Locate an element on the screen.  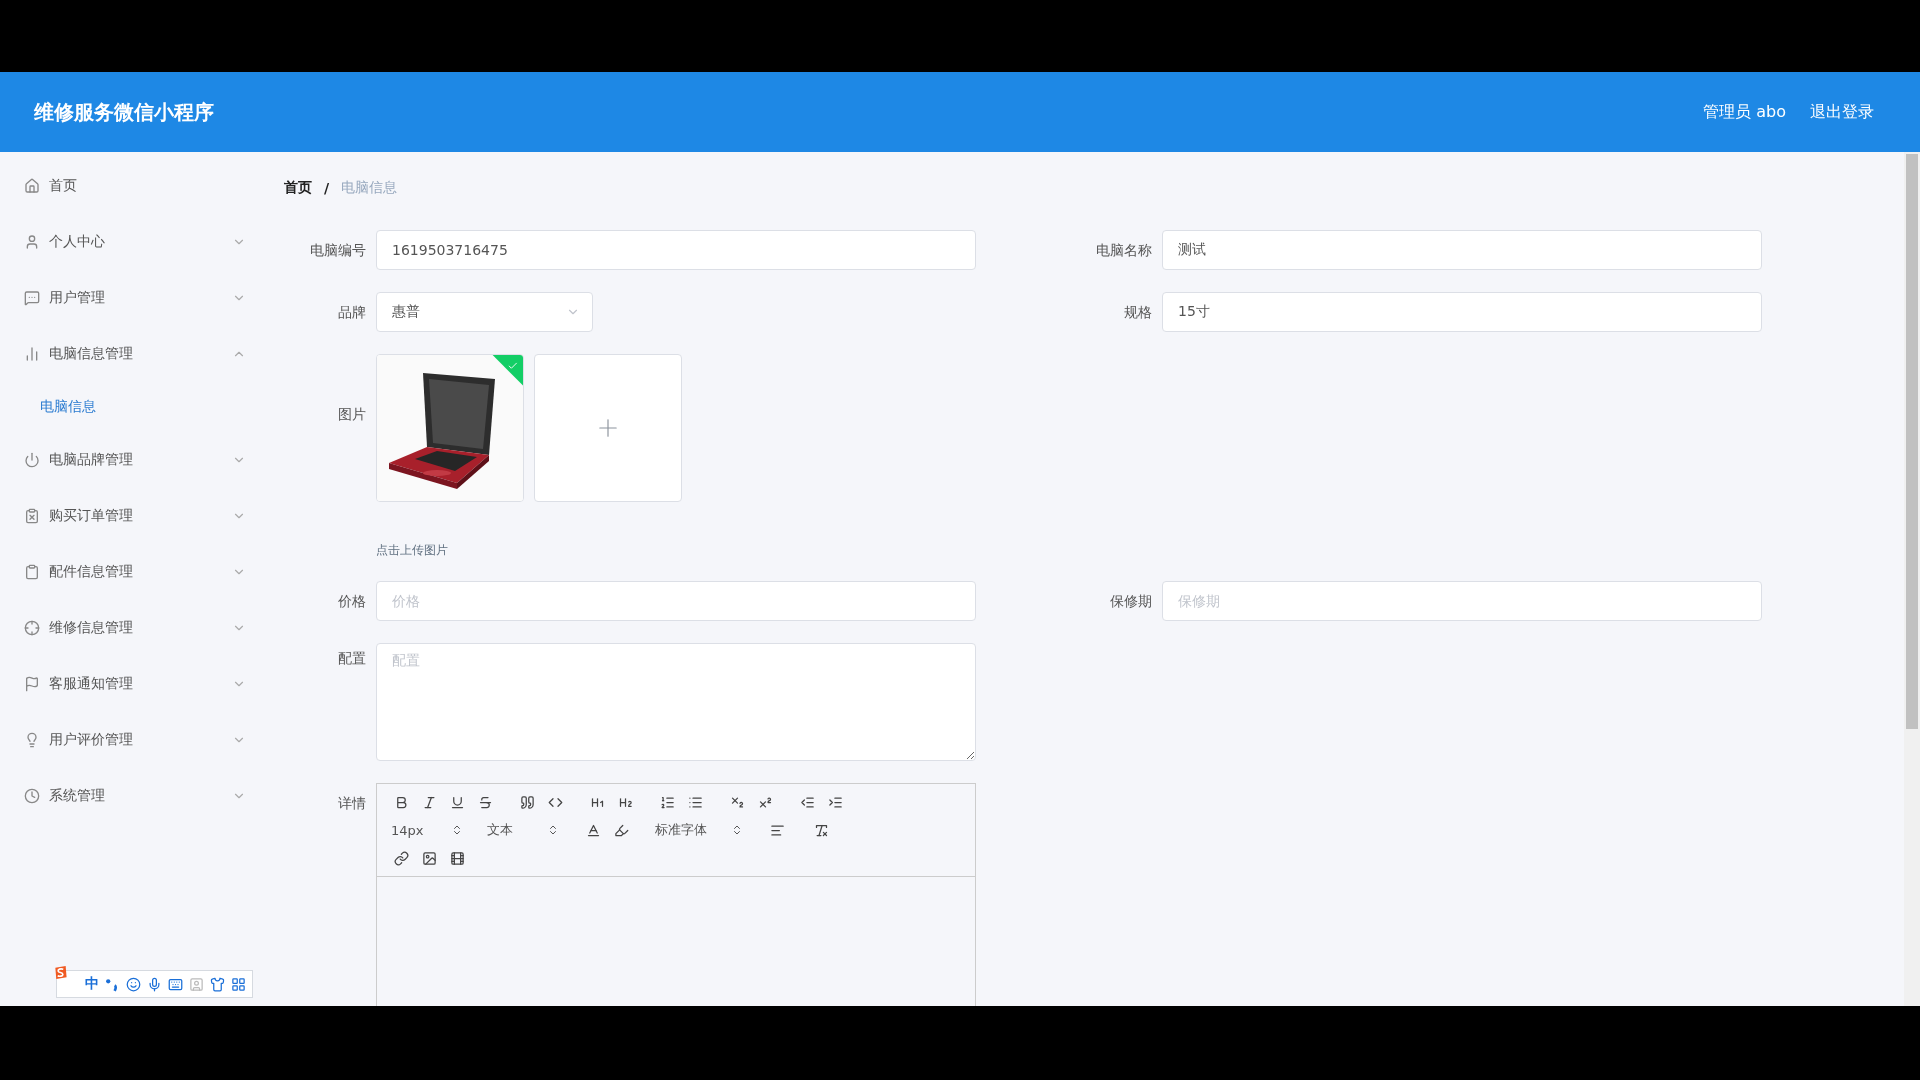
select-field: 惠普 is located at coordinates (484, 312).